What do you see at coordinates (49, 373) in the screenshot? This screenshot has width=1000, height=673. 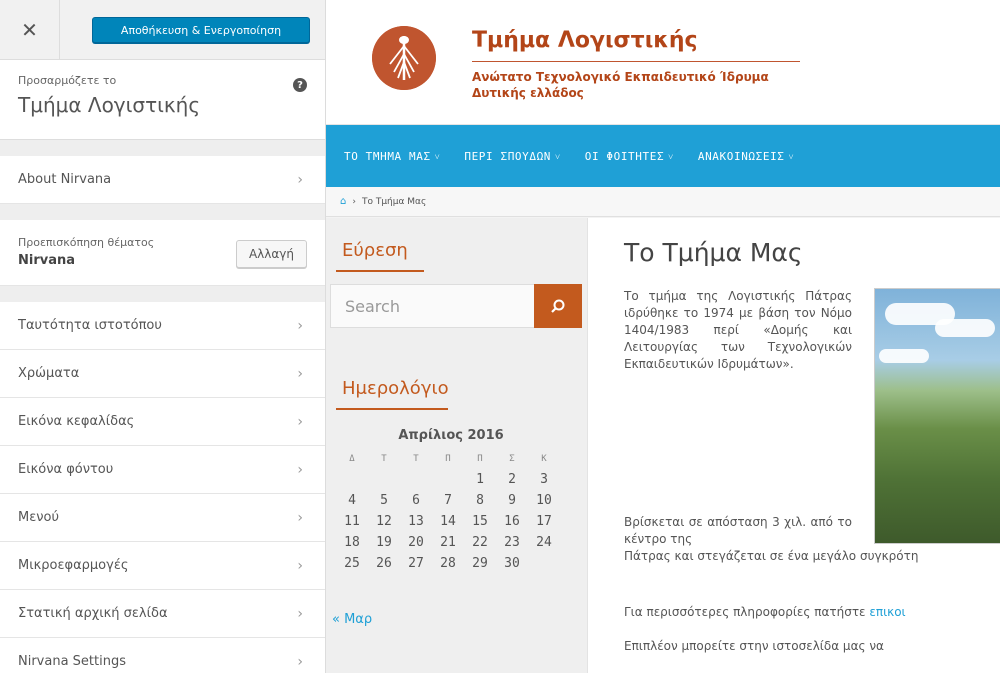 I see `section-label: Χρώματα` at bounding box center [49, 373].